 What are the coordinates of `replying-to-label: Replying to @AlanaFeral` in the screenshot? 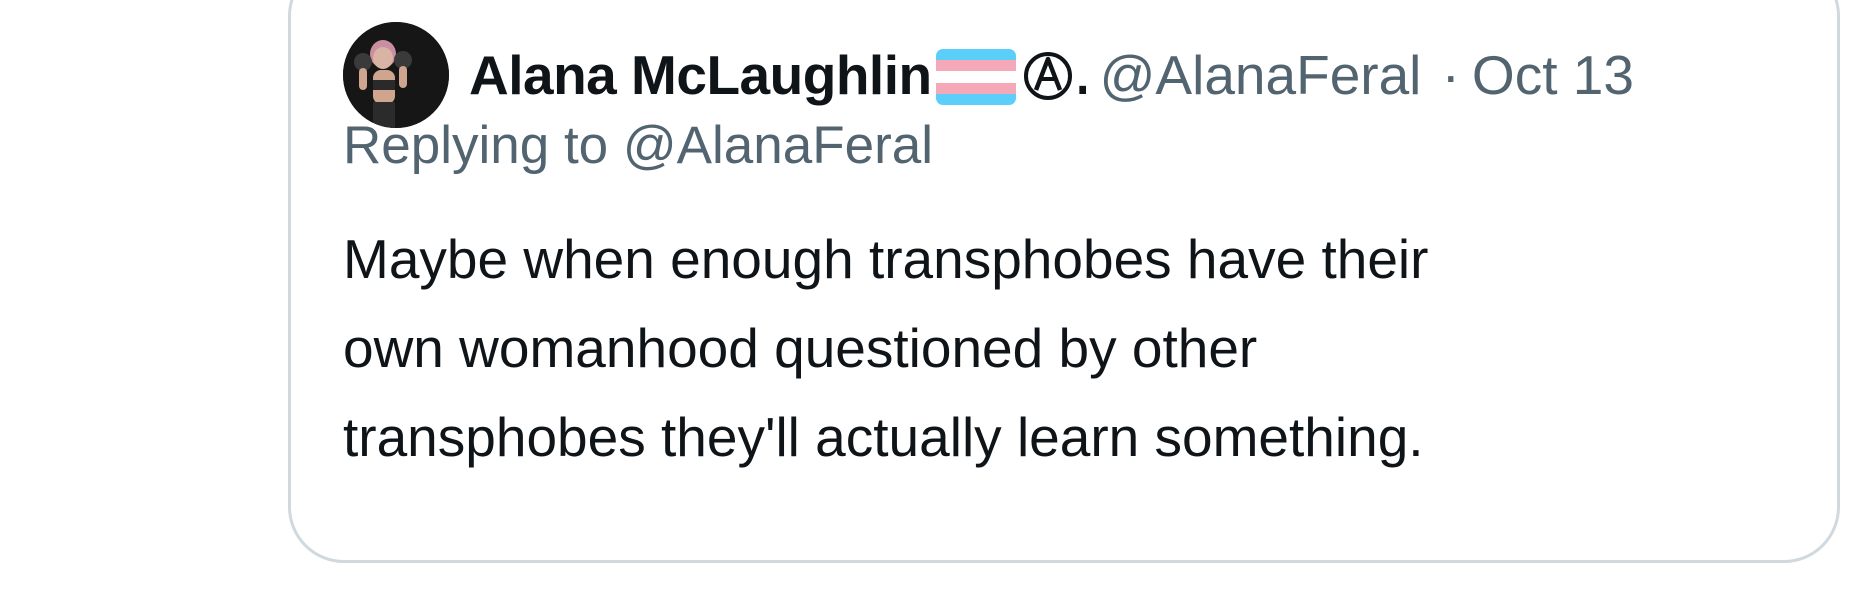 It's located at (638, 145).